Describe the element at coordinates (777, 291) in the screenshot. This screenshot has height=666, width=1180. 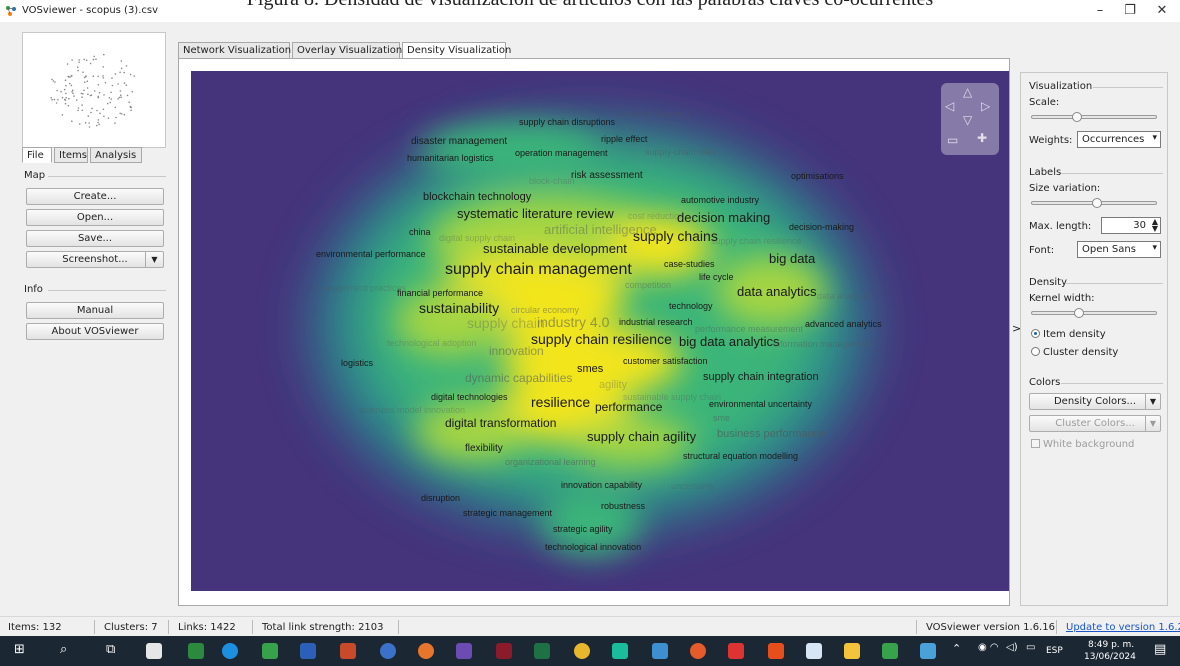
I see `keyword-label: data analytics` at that location.